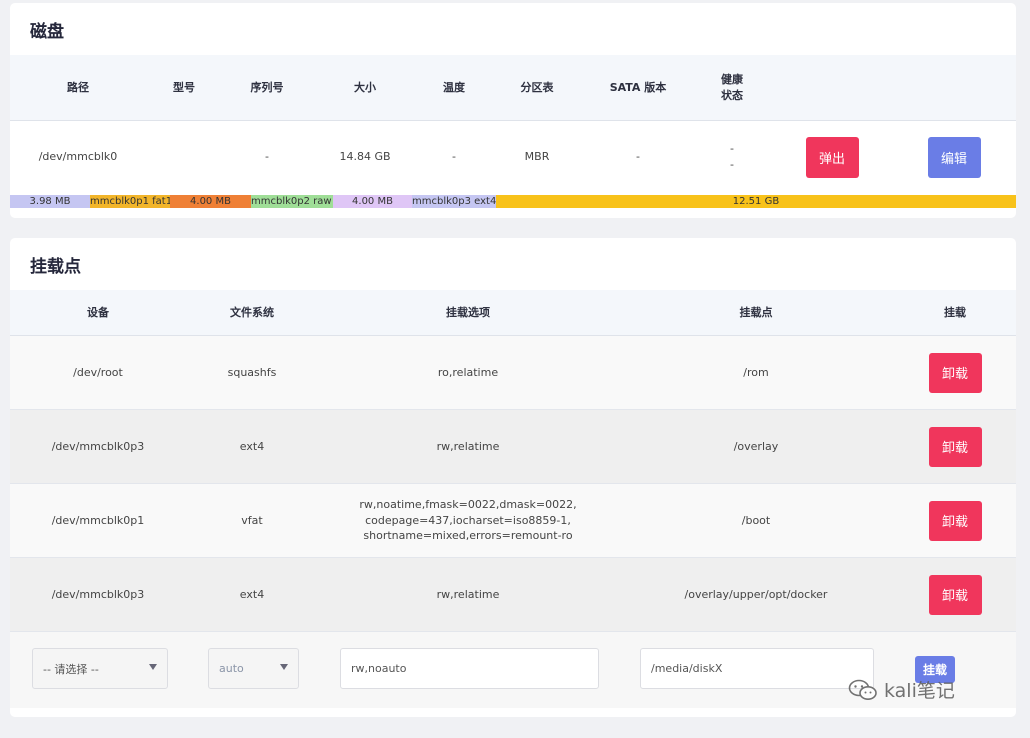 This screenshot has height=738, width=1030. I want to click on disk-partition-table: MBR, so click(537, 157).